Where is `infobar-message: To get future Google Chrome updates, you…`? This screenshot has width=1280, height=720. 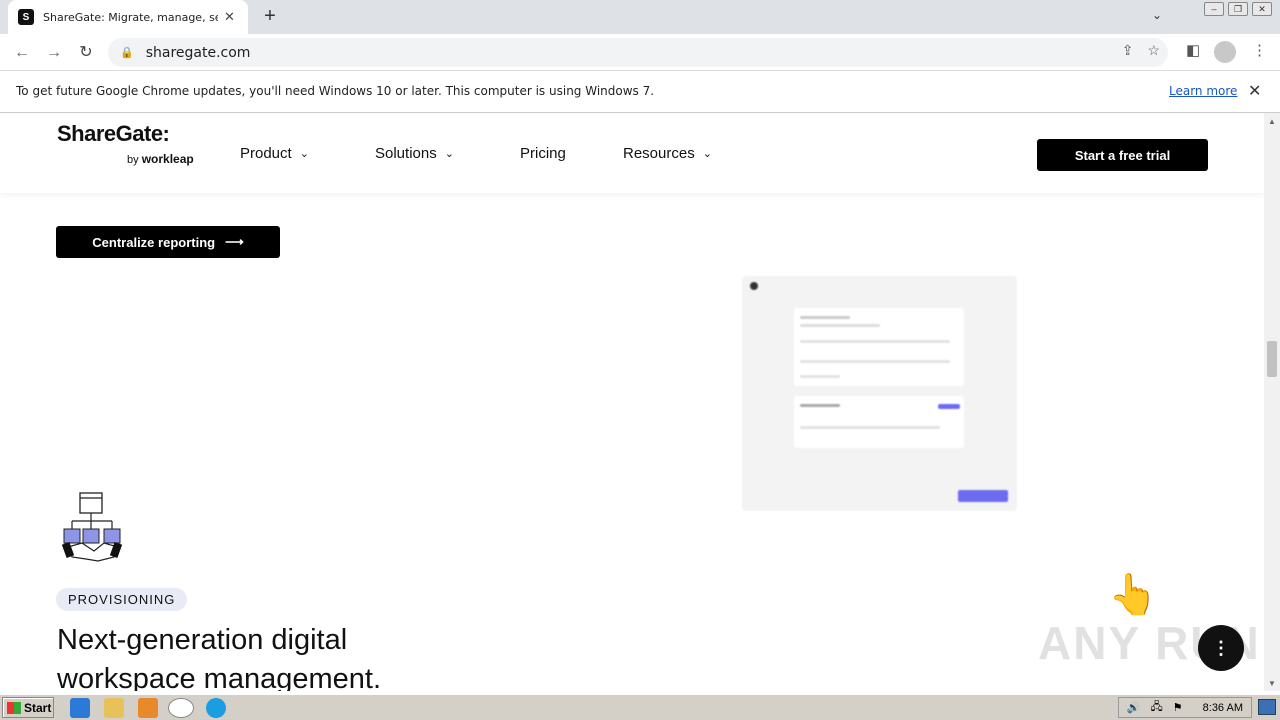
infobar-message: To get future Google Chrome updates, you… is located at coordinates (335, 91).